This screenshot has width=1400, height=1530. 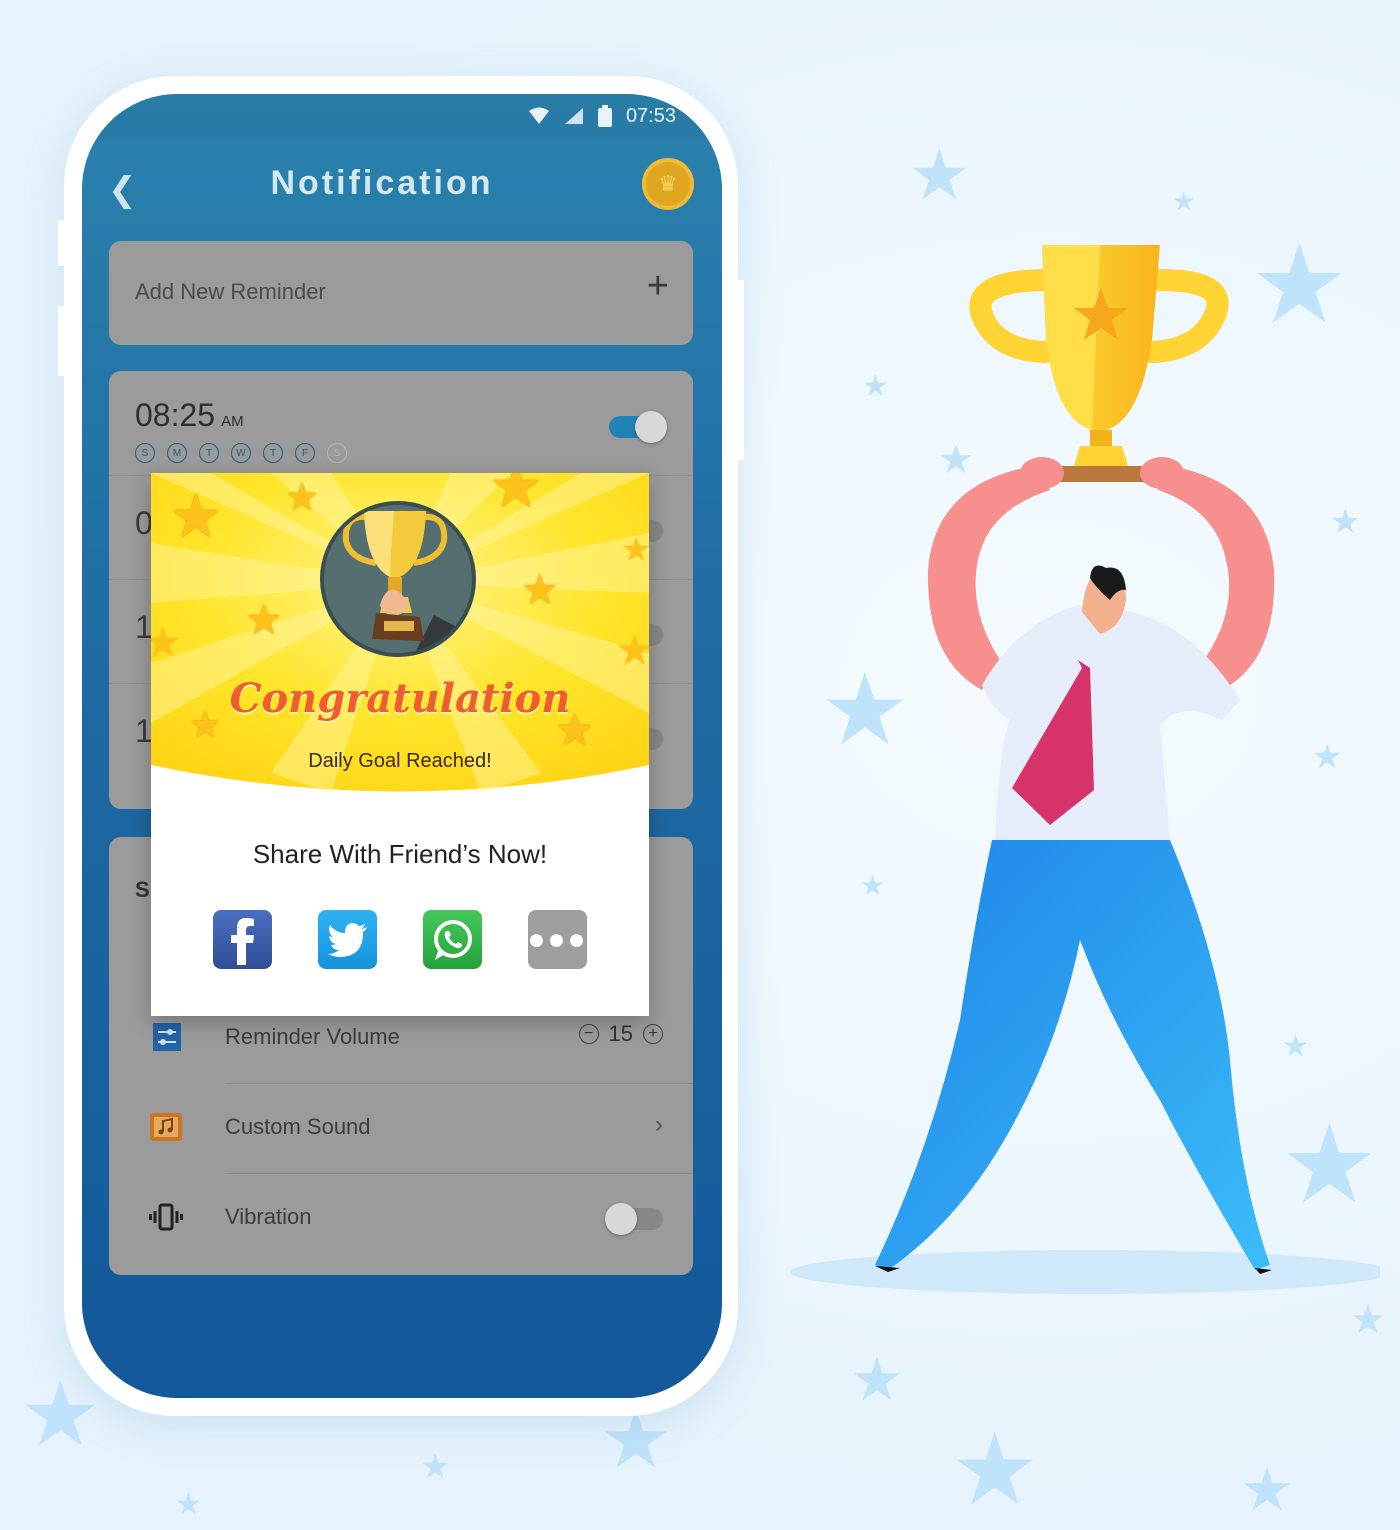 What do you see at coordinates (638, 427) in the screenshot?
I see `reminder-toggle` at bounding box center [638, 427].